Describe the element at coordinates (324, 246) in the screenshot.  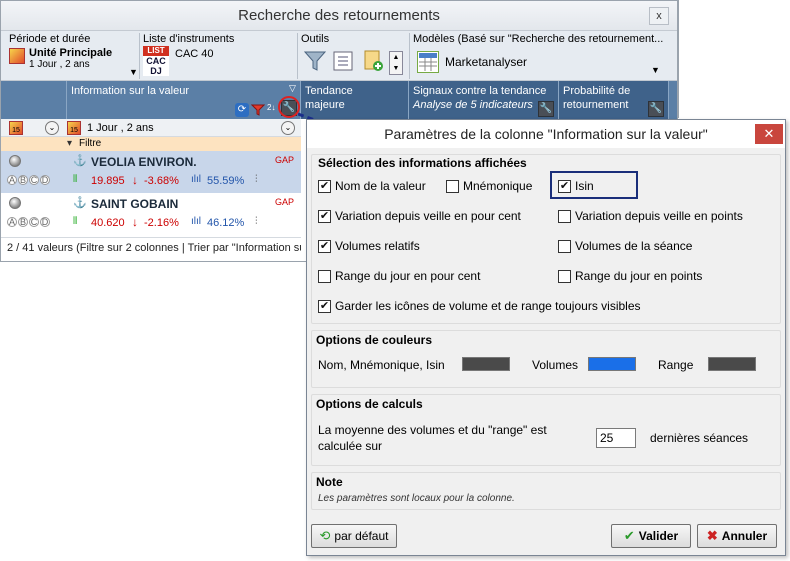
I see `volumes-relatifs-checkbox: ✔` at that location.